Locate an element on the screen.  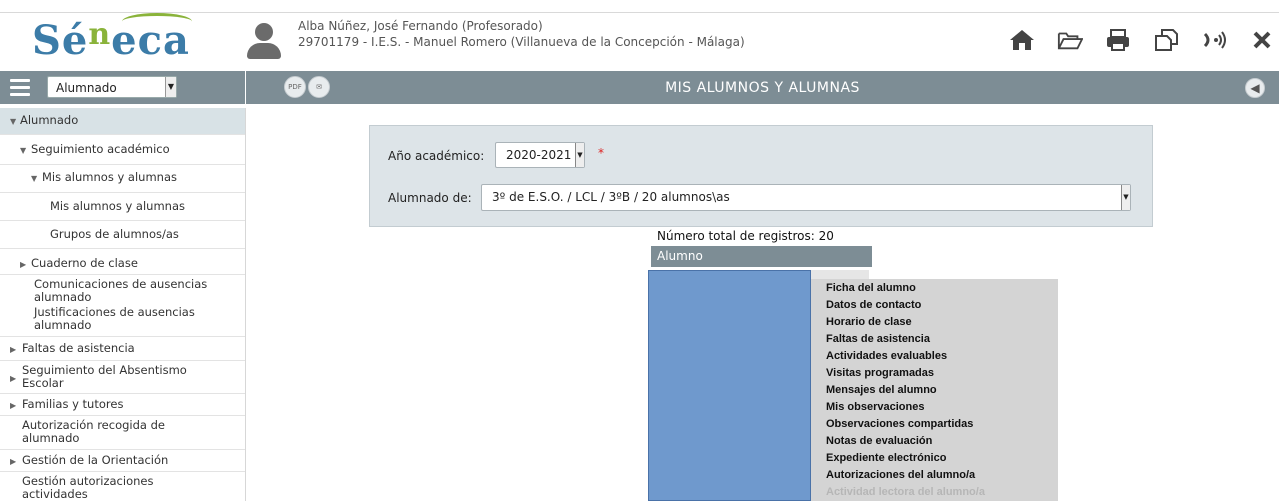
menu-item-horario: Horario de clase is located at coordinates (869, 322).